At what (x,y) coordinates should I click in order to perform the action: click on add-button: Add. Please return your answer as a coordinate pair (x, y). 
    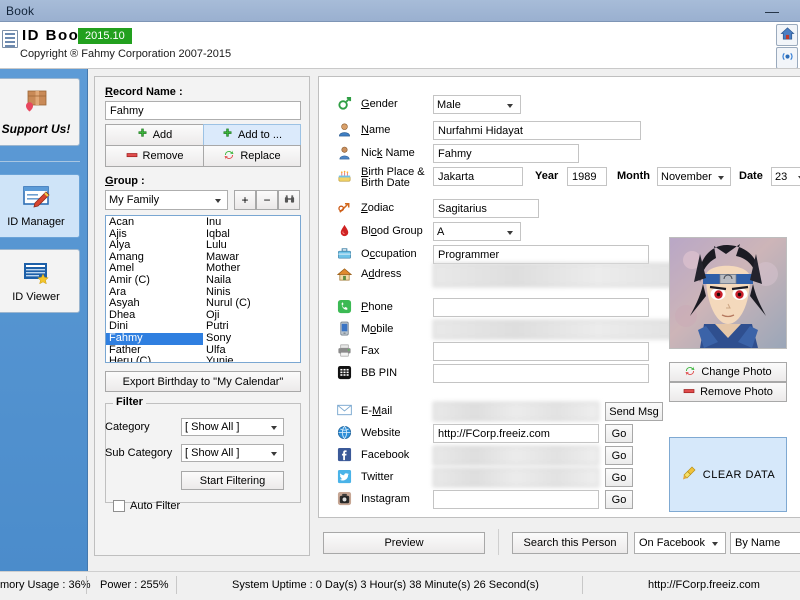
    Looking at the image, I should click on (154, 135).